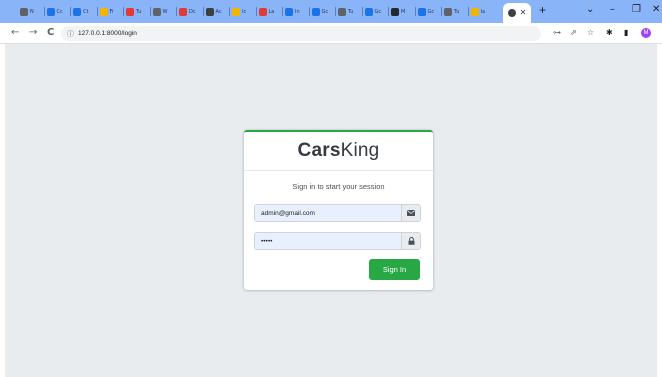  I want to click on tab-label: In, so click(297, 11).